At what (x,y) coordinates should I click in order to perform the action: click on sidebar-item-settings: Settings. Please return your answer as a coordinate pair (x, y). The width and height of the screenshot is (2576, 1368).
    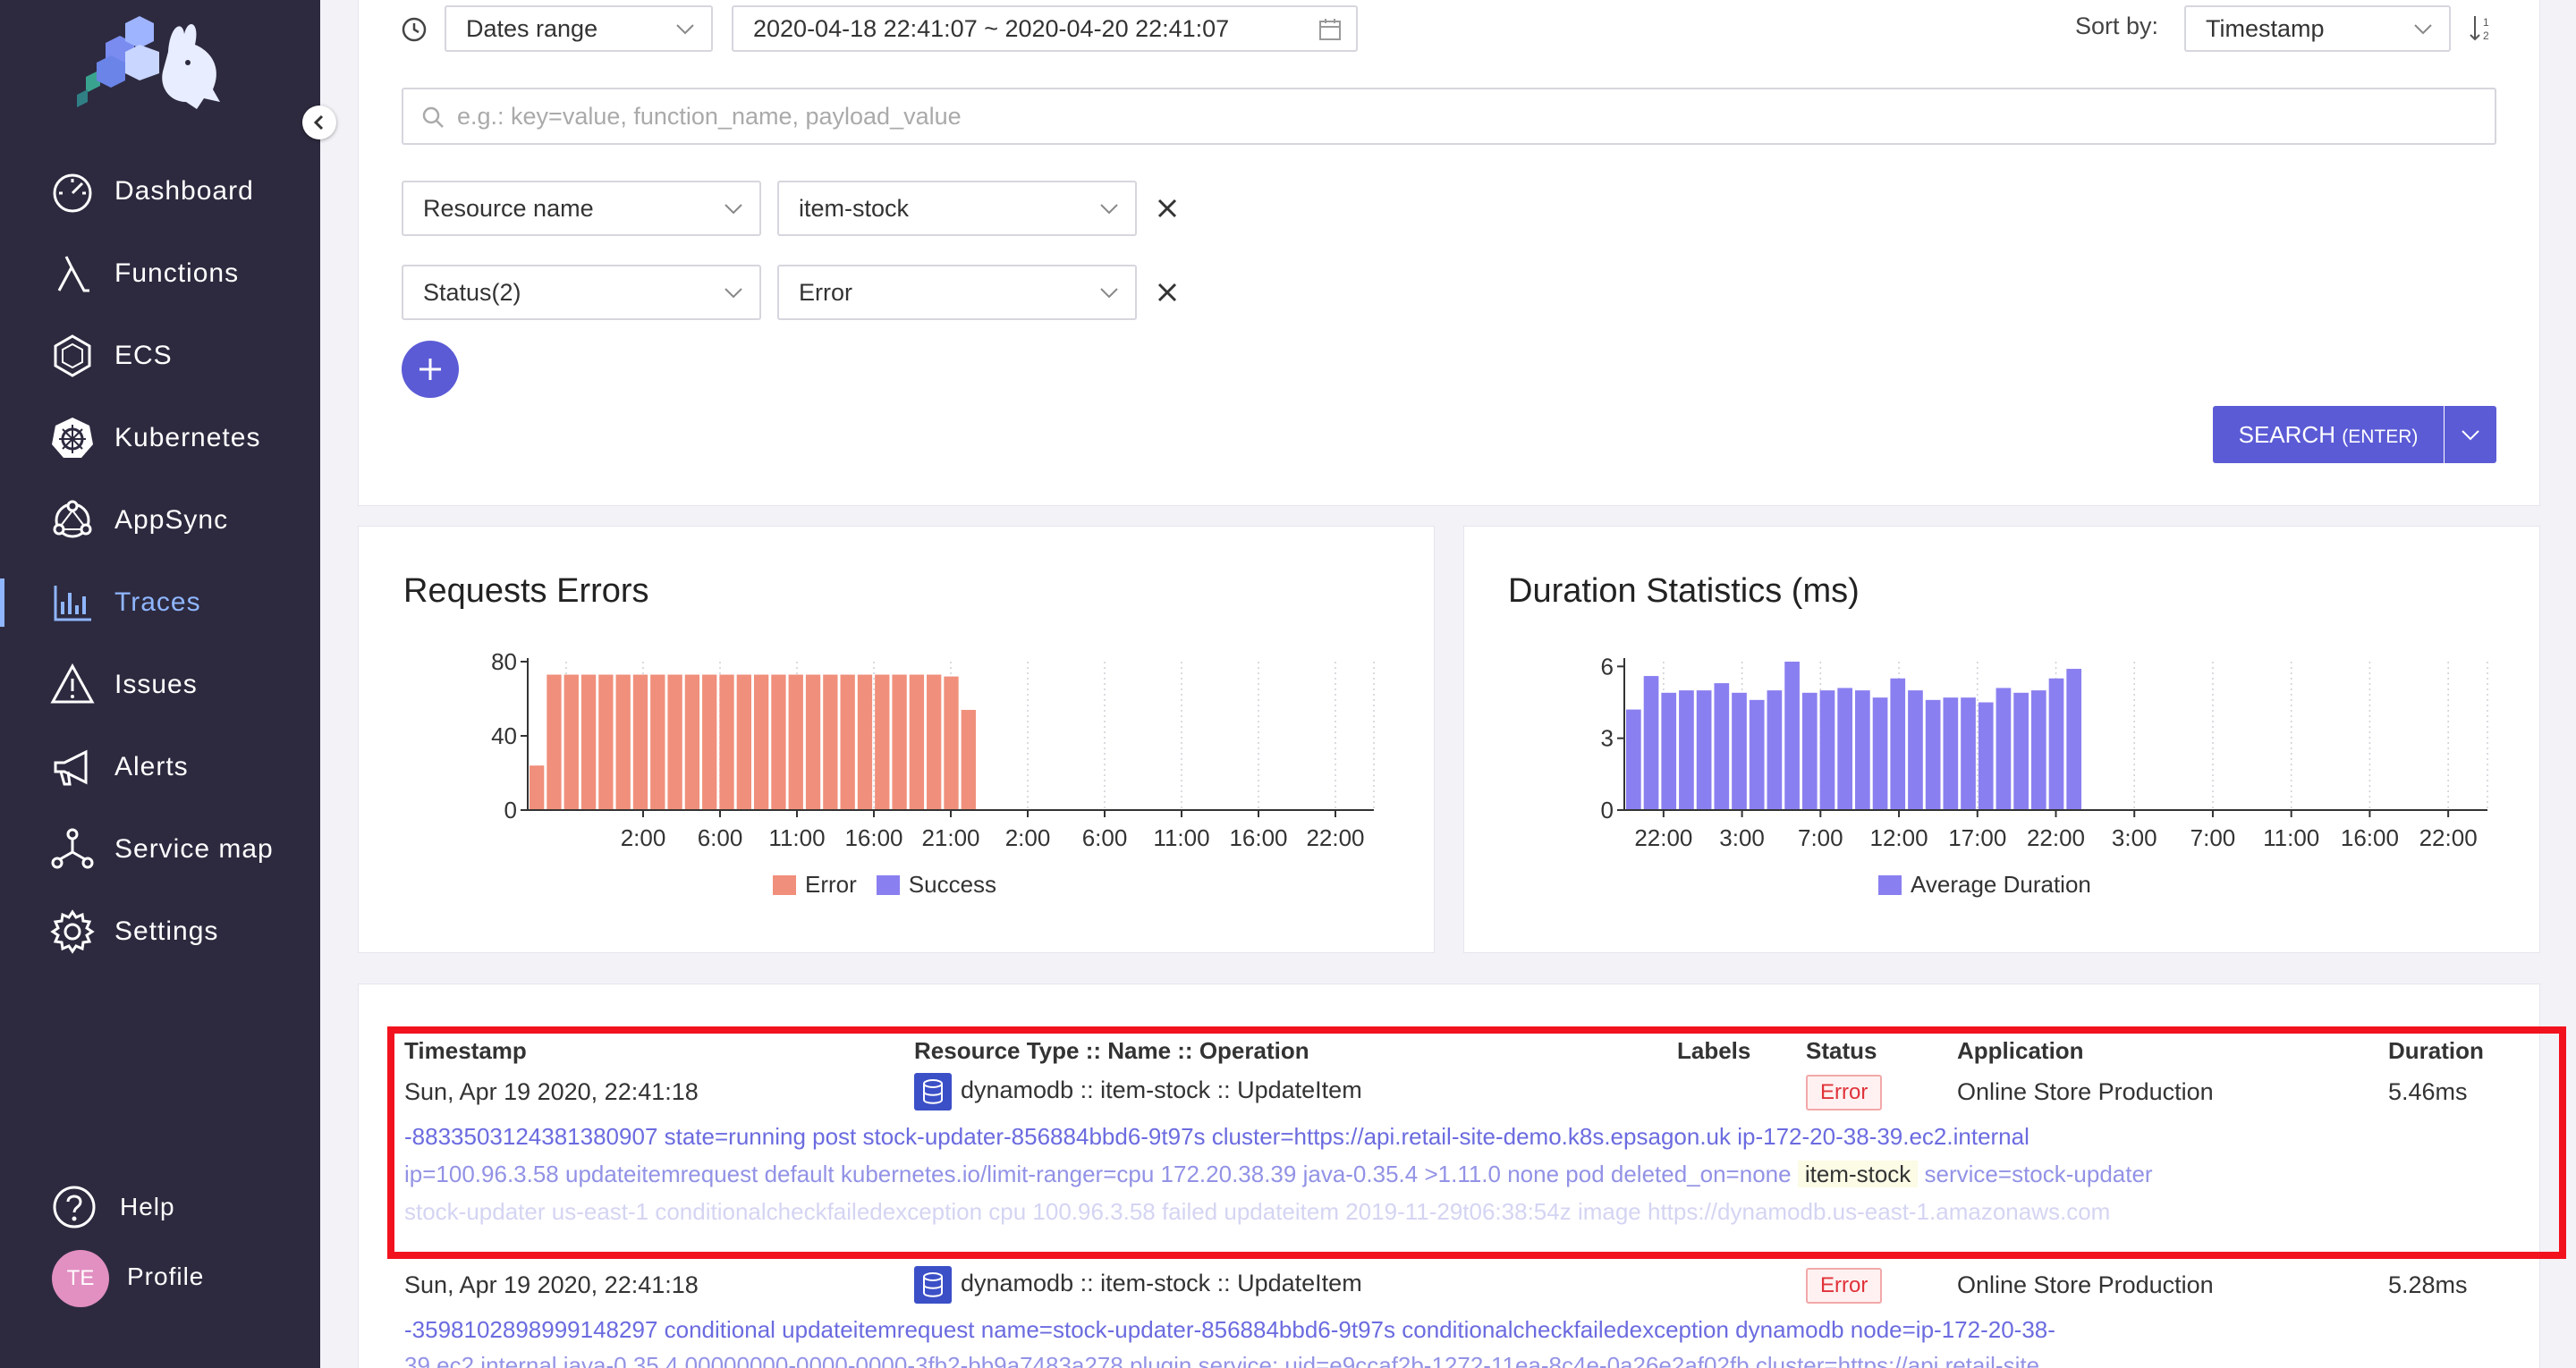
    Looking at the image, I should click on (160, 931).